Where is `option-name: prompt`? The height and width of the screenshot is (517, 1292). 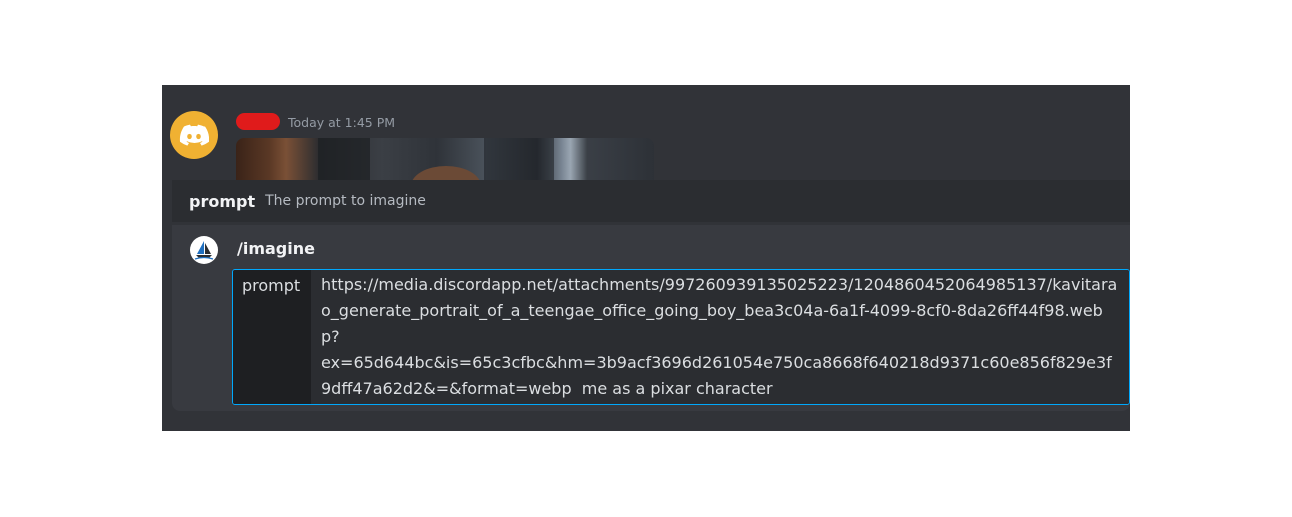 option-name: prompt is located at coordinates (222, 201).